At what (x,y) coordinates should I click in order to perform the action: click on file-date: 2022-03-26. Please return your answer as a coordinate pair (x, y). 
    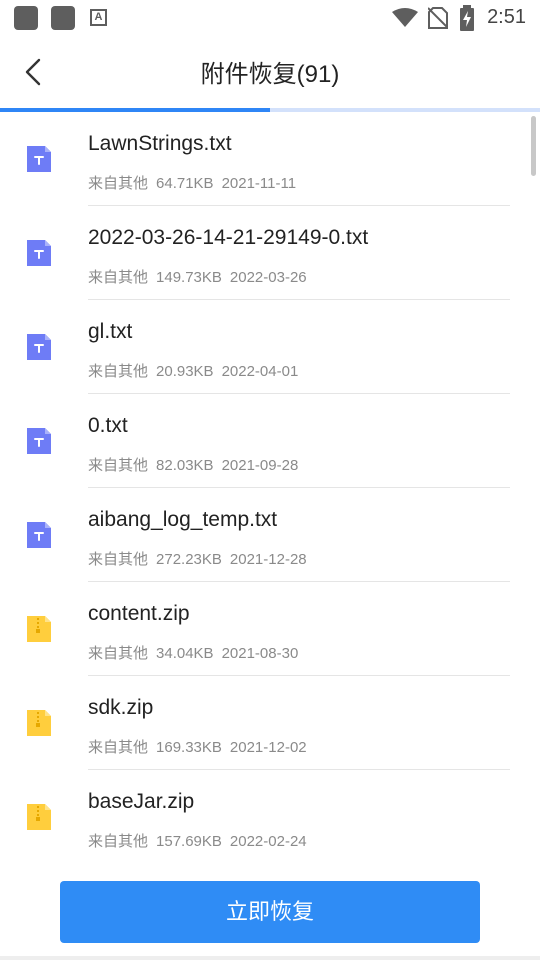
    Looking at the image, I should click on (268, 277).